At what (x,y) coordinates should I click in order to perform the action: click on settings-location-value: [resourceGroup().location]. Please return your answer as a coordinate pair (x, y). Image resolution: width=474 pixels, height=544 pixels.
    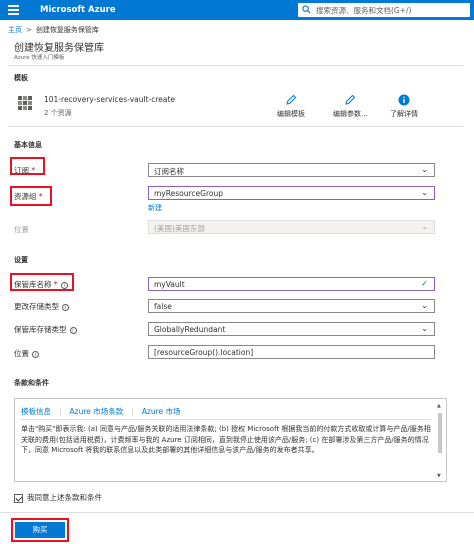
    Looking at the image, I should click on (204, 352).